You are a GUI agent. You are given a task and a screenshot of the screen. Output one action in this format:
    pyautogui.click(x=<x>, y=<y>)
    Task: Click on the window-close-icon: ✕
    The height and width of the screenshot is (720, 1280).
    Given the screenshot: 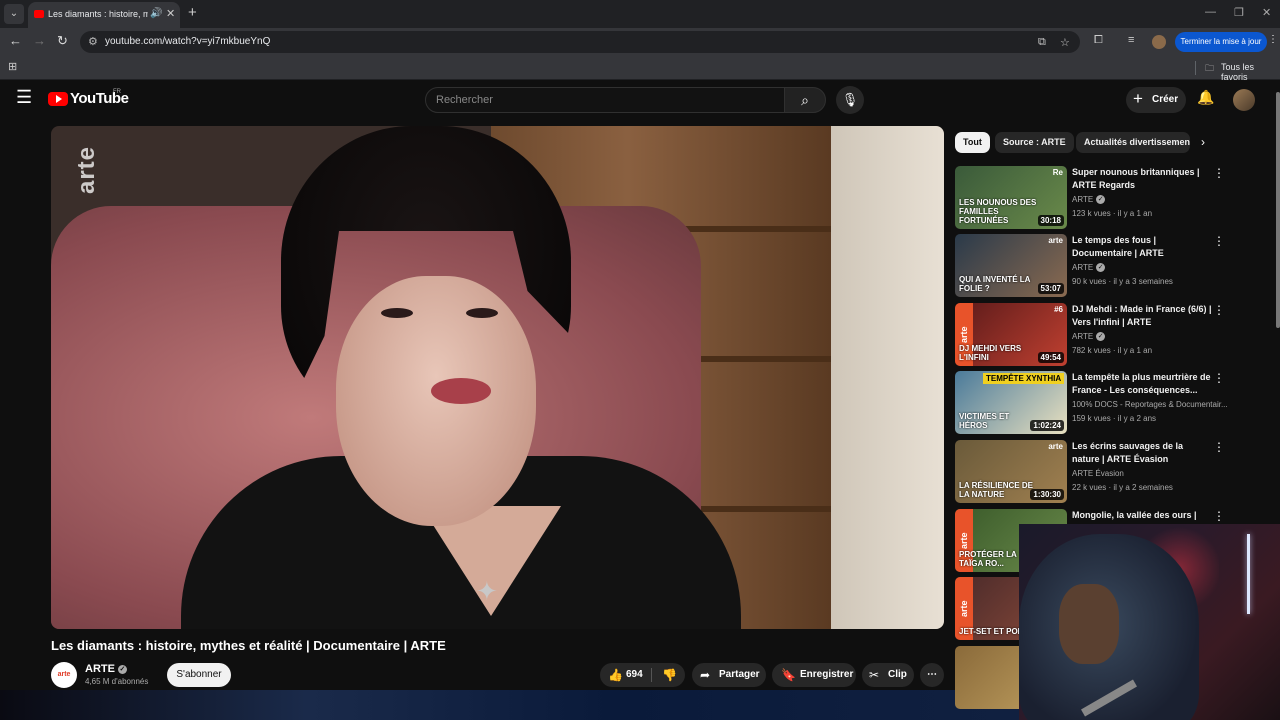 What is the action you would take?
    pyautogui.click(x=1266, y=12)
    